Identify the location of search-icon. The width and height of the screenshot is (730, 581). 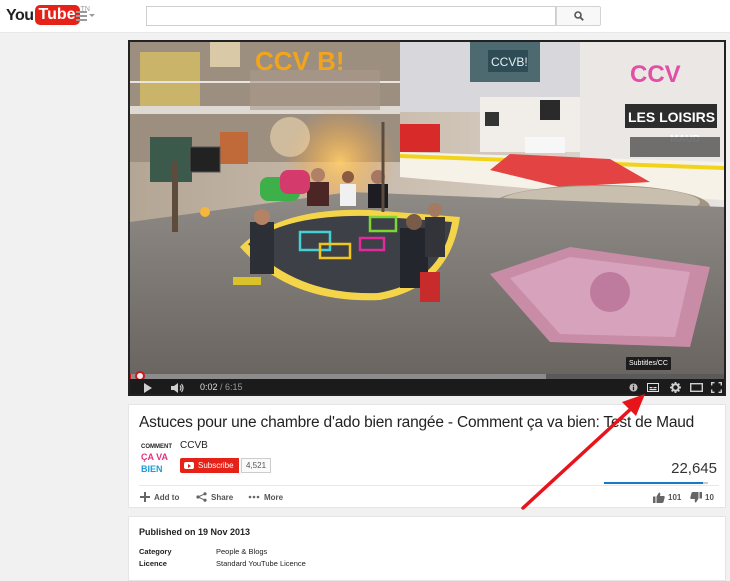
(578, 16).